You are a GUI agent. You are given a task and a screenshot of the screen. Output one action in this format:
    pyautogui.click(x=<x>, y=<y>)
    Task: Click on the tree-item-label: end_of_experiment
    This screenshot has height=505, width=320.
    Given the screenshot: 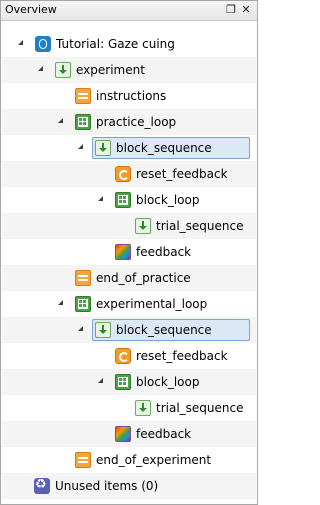 What is the action you would take?
    pyautogui.click(x=154, y=460)
    